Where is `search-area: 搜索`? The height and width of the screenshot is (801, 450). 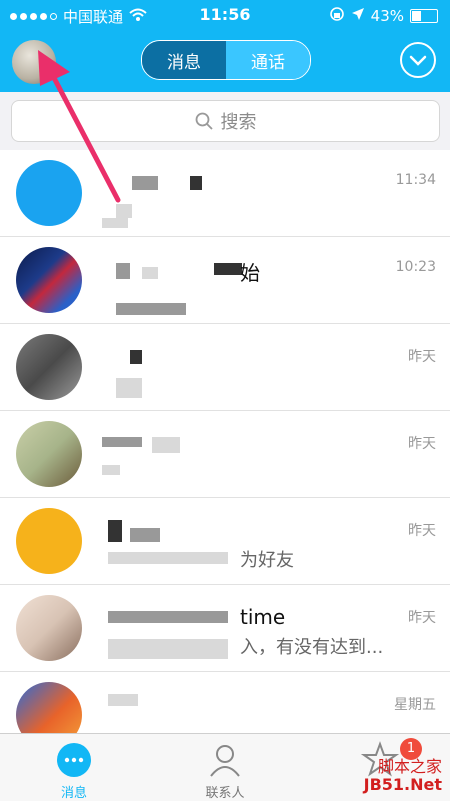 search-area: 搜索 is located at coordinates (225, 121).